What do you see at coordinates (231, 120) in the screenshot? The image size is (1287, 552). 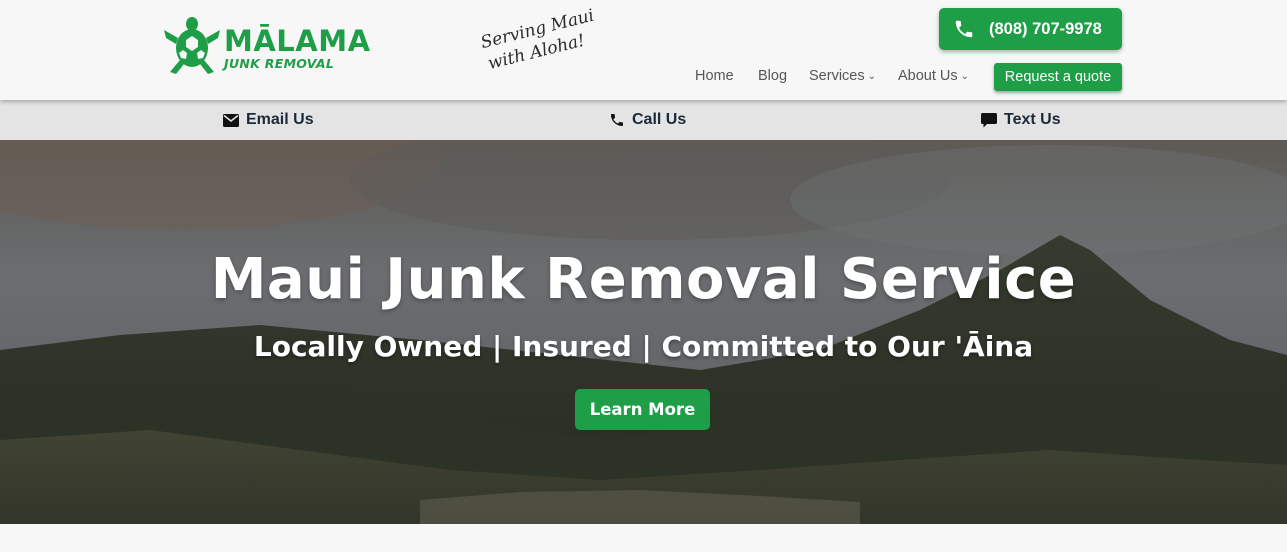 I see `envelope-icon` at bounding box center [231, 120].